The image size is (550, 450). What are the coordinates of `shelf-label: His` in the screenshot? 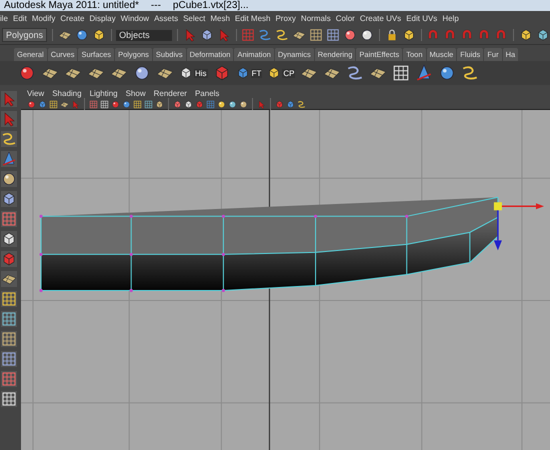 It's located at (201, 73).